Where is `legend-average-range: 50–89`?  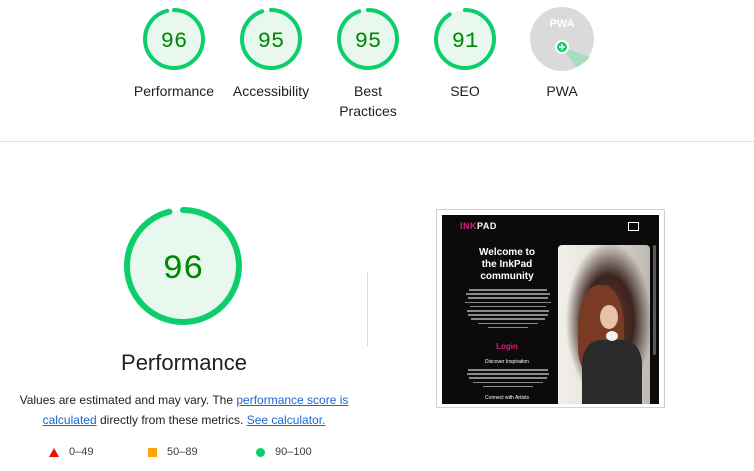 legend-average-range: 50–89 is located at coordinates (182, 452).